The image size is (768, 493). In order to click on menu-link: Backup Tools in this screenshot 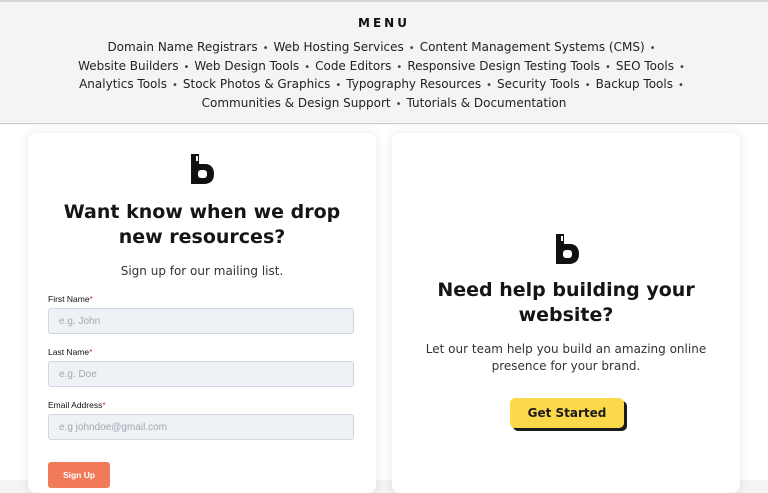, I will do `click(634, 84)`.